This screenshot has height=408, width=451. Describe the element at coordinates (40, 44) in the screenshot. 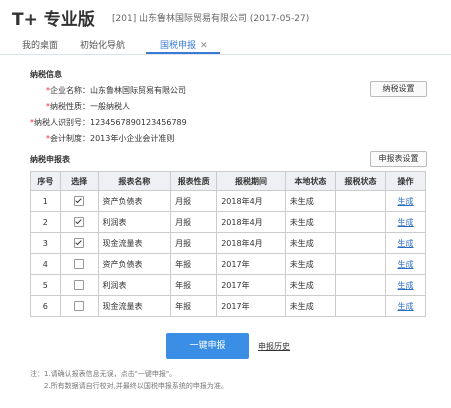

I see `tab-desktop: 我的桌面` at that location.